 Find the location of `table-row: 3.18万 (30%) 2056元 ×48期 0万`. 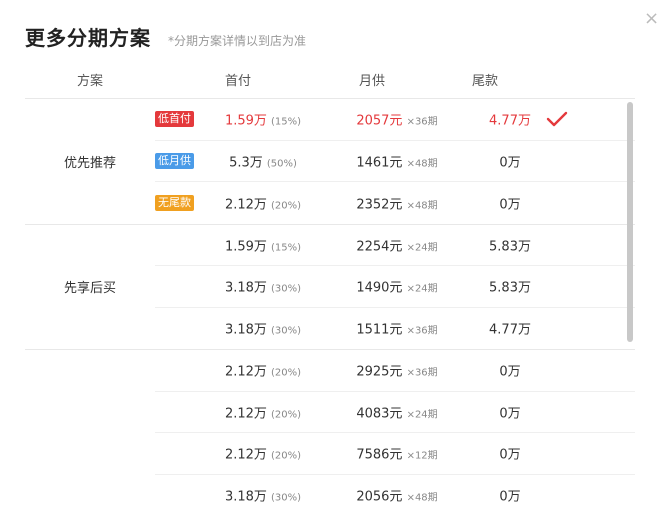

table-row: 3.18万 (30%) 2056元 ×48期 0万 is located at coordinates (395, 489).